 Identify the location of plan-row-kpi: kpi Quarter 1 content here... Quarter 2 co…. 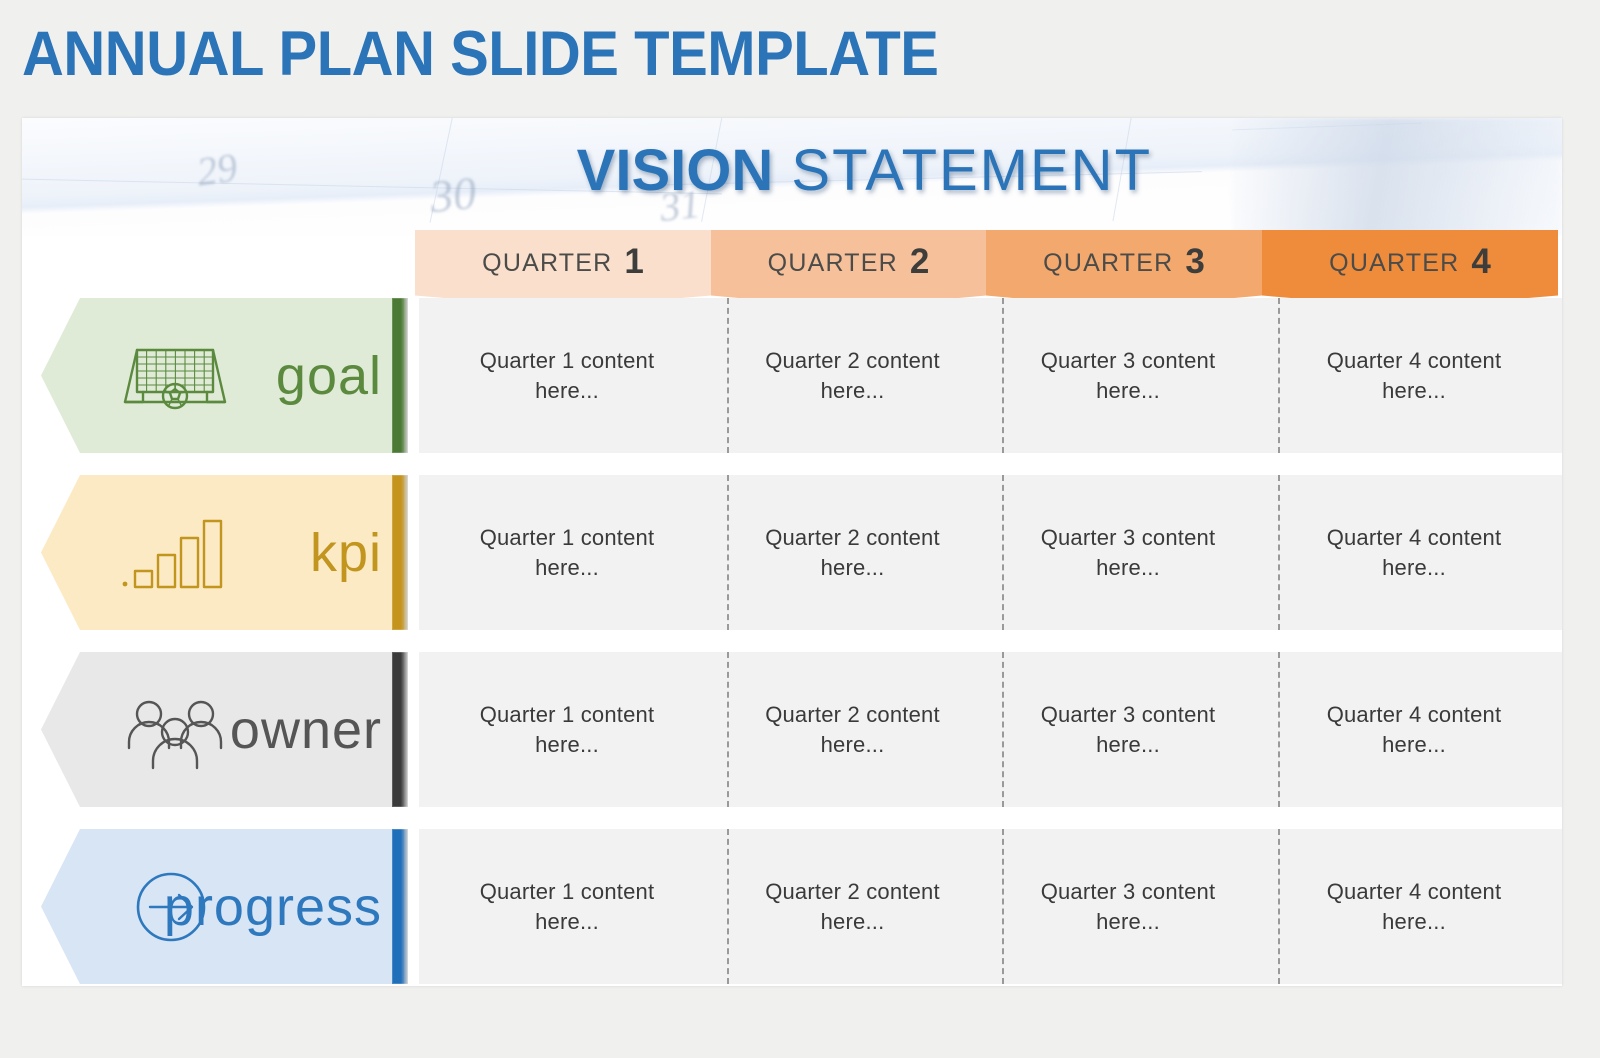
(792, 552).